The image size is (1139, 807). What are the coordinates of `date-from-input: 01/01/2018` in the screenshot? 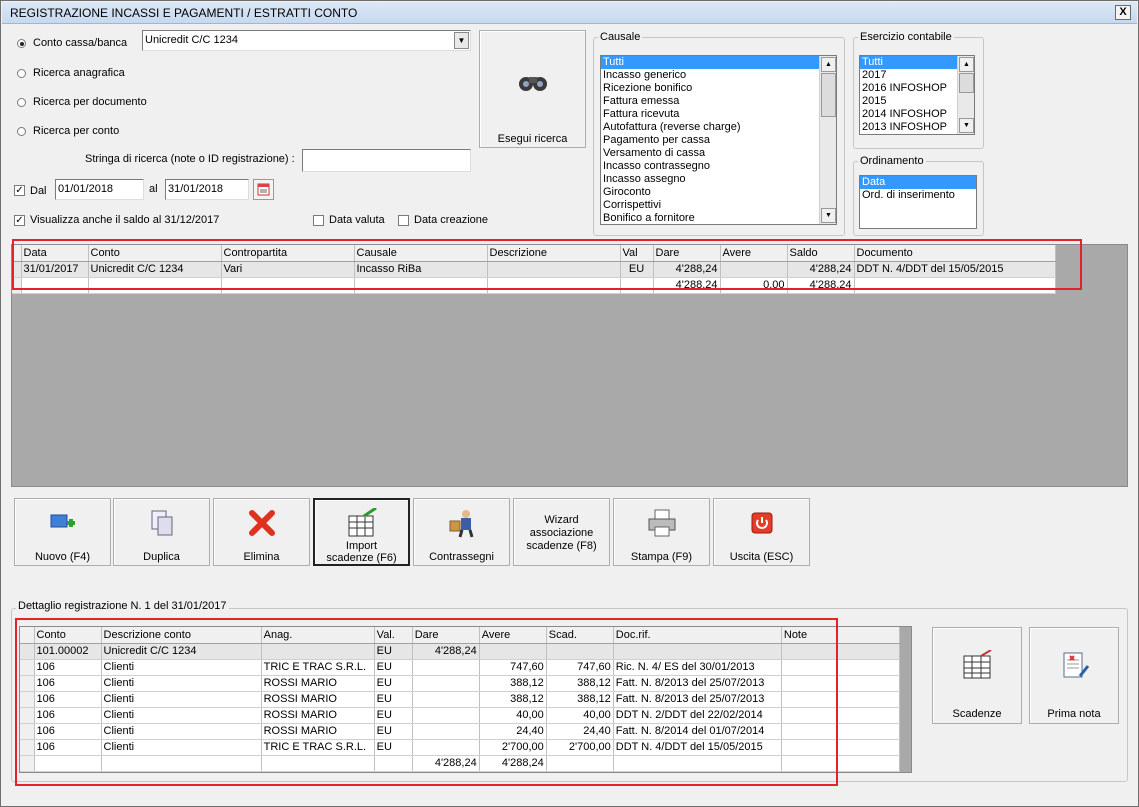 It's located at (99, 189).